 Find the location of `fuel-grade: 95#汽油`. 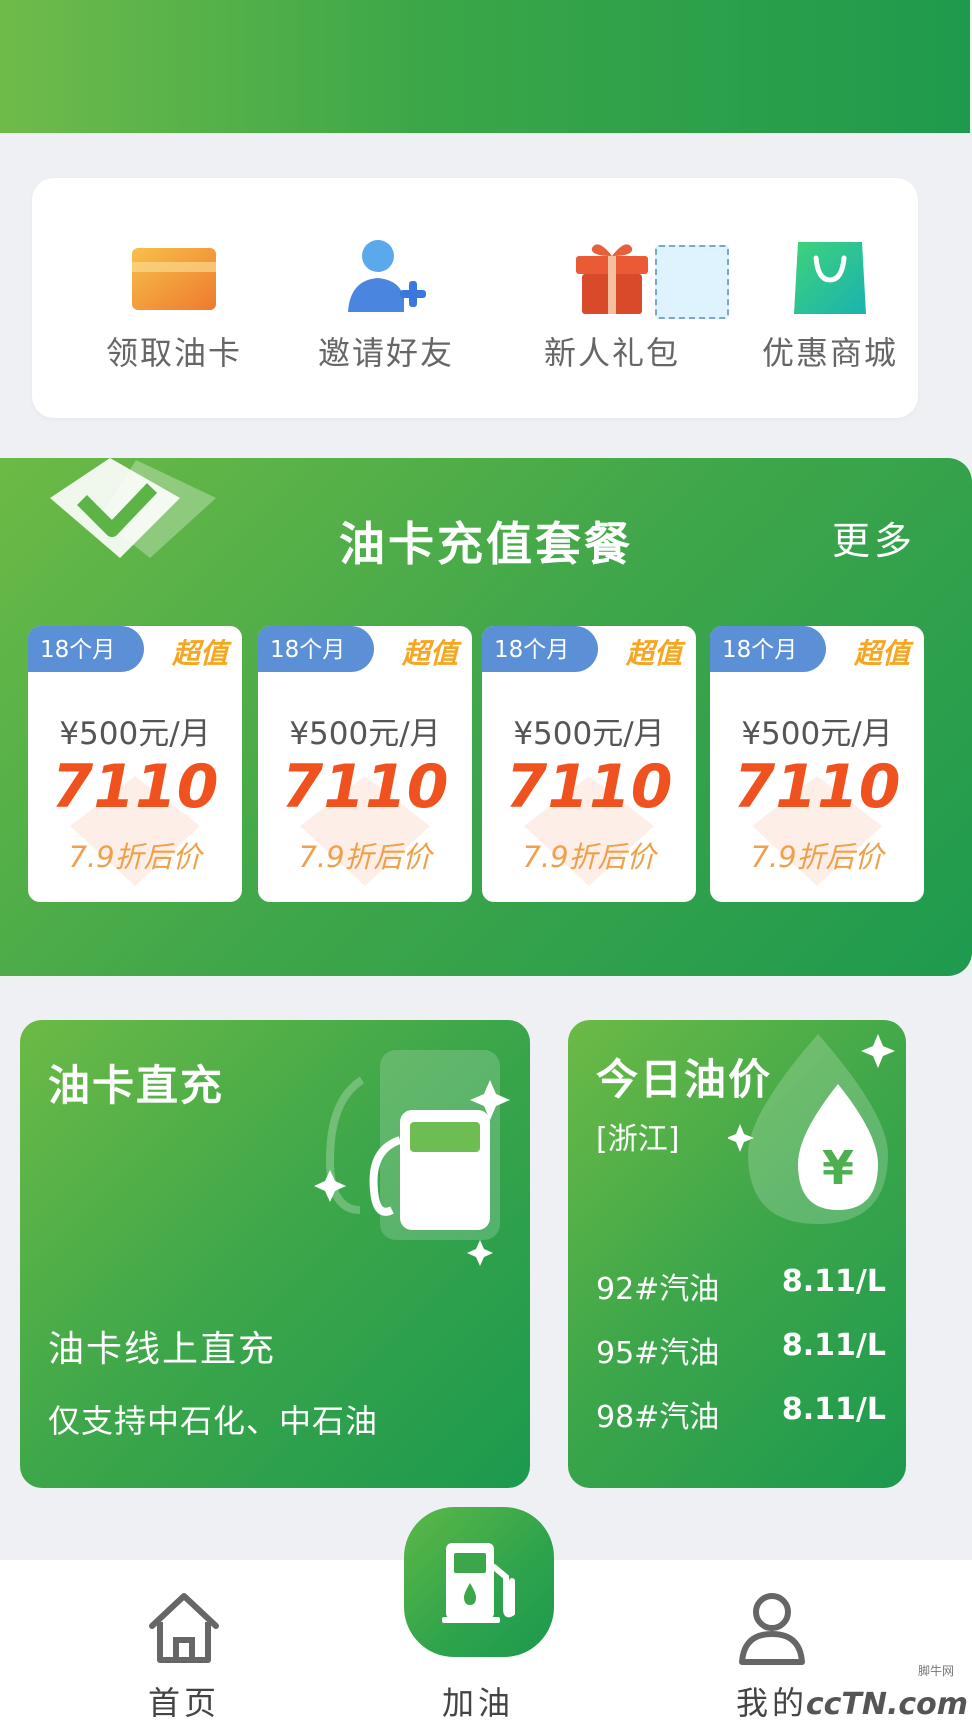

fuel-grade: 95#汽油 is located at coordinates (658, 1353).